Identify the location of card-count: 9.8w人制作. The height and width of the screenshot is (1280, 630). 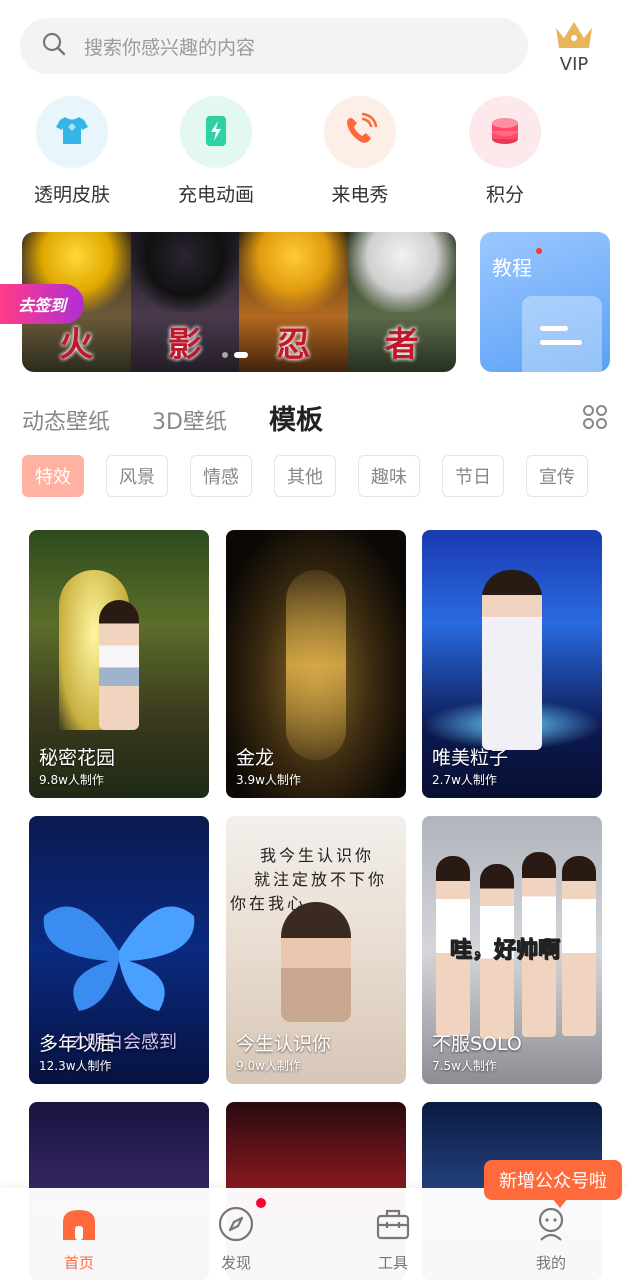
(71, 780).